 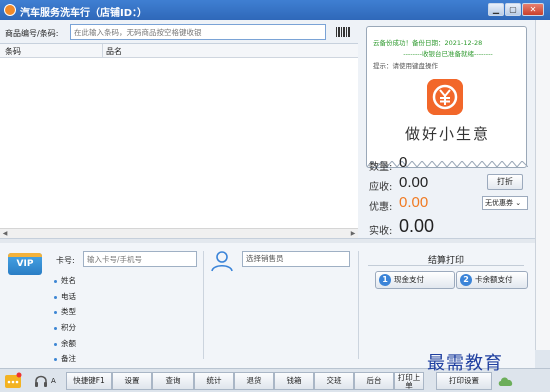 I want to click on discount-value: 0.00, so click(x=414, y=202).